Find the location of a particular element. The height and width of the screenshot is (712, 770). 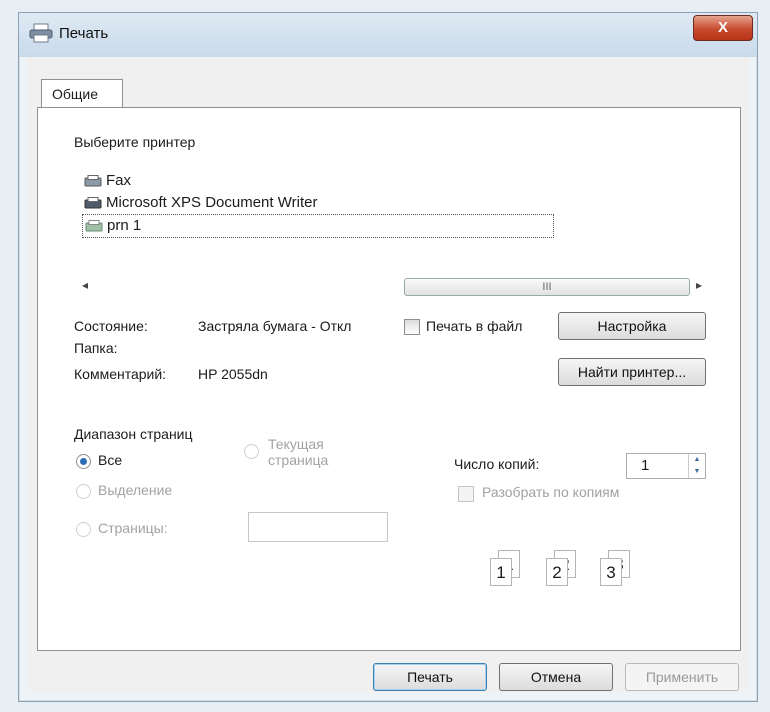

range-selection-radio is located at coordinates (83, 491).